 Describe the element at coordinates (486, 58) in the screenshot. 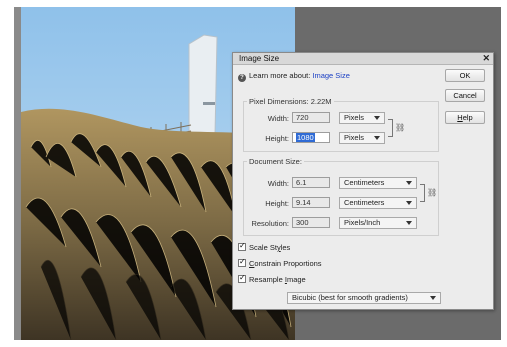

I see `close-icon: ✕` at that location.